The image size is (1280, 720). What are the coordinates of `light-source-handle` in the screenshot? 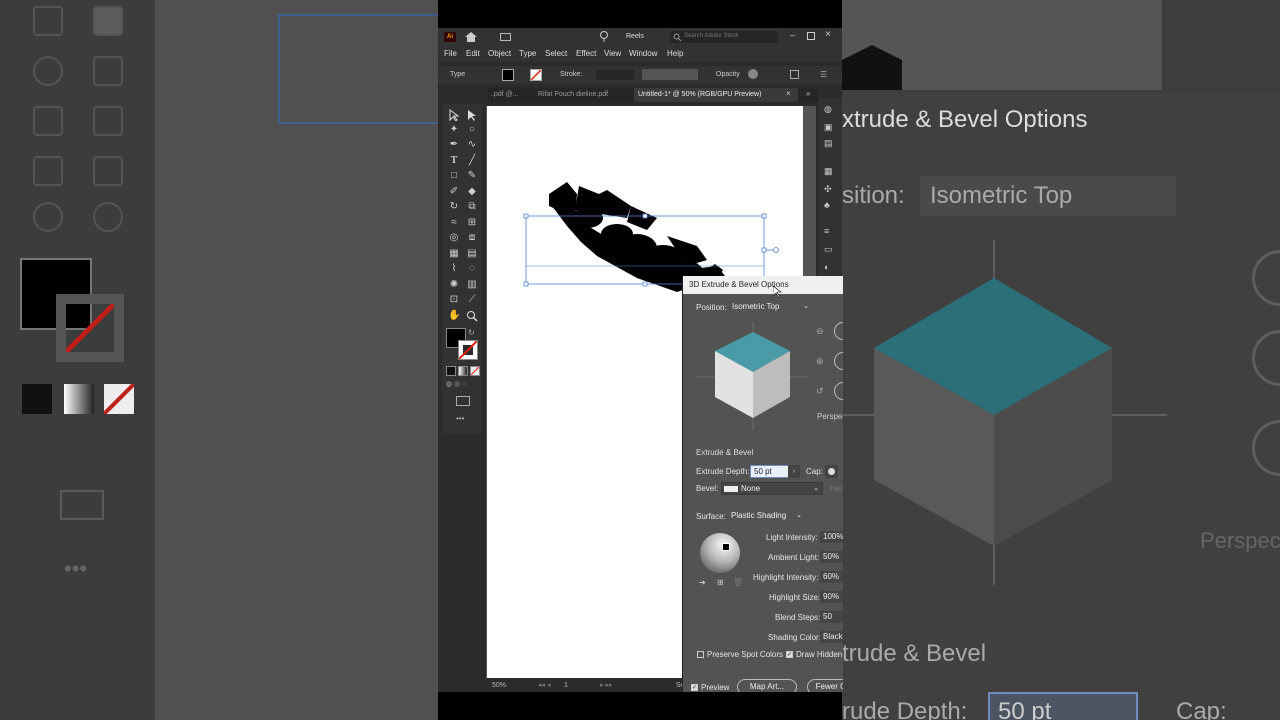 It's located at (726, 547).